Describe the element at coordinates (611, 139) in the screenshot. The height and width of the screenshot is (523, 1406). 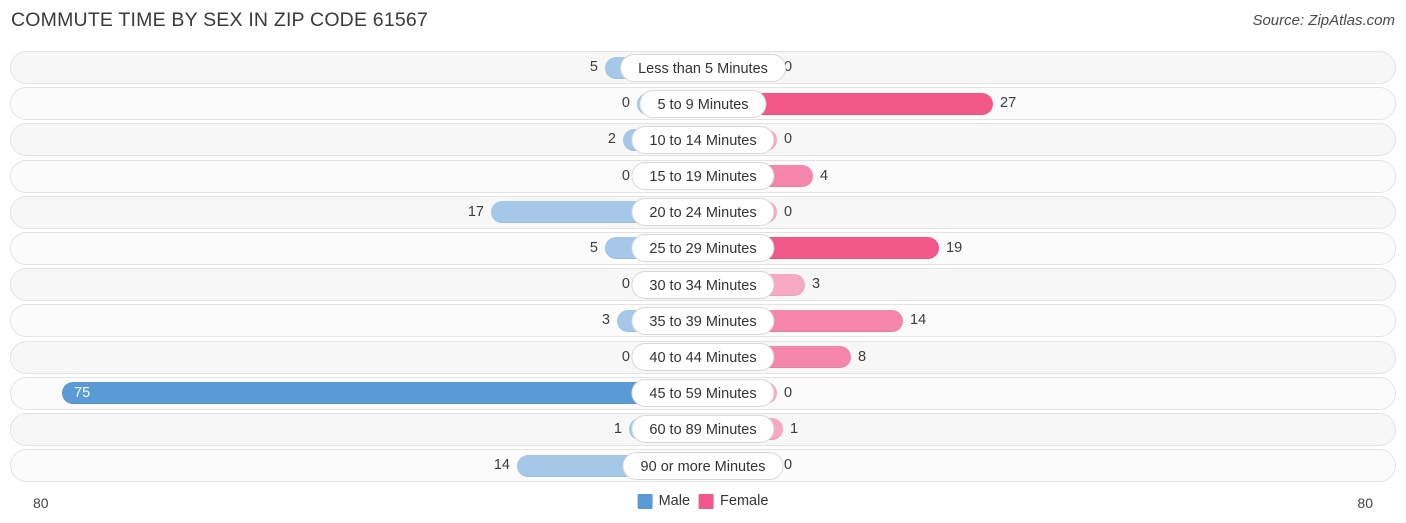
I see `male-value-label: 2` at that location.